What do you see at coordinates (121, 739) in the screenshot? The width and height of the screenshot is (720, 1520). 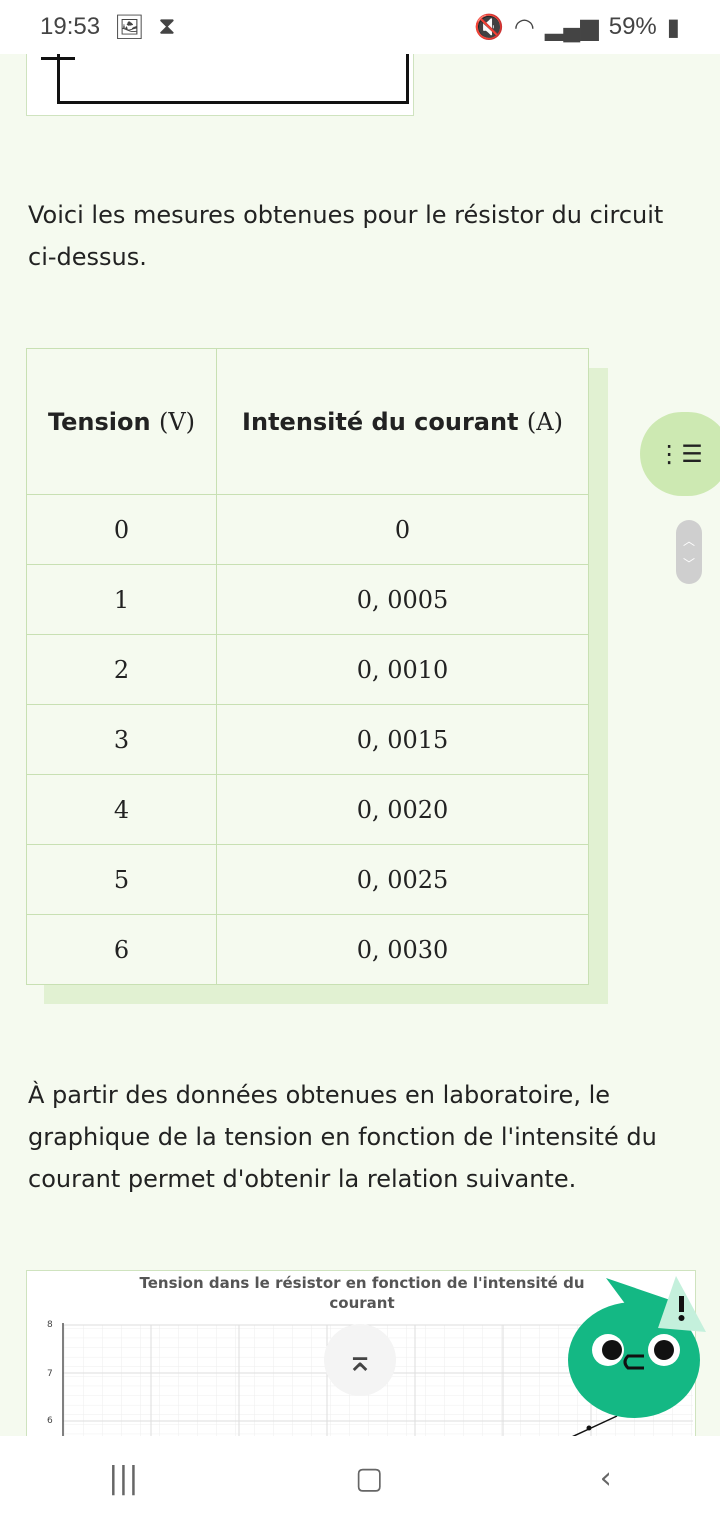 I see `tension-cell: 3` at bounding box center [121, 739].